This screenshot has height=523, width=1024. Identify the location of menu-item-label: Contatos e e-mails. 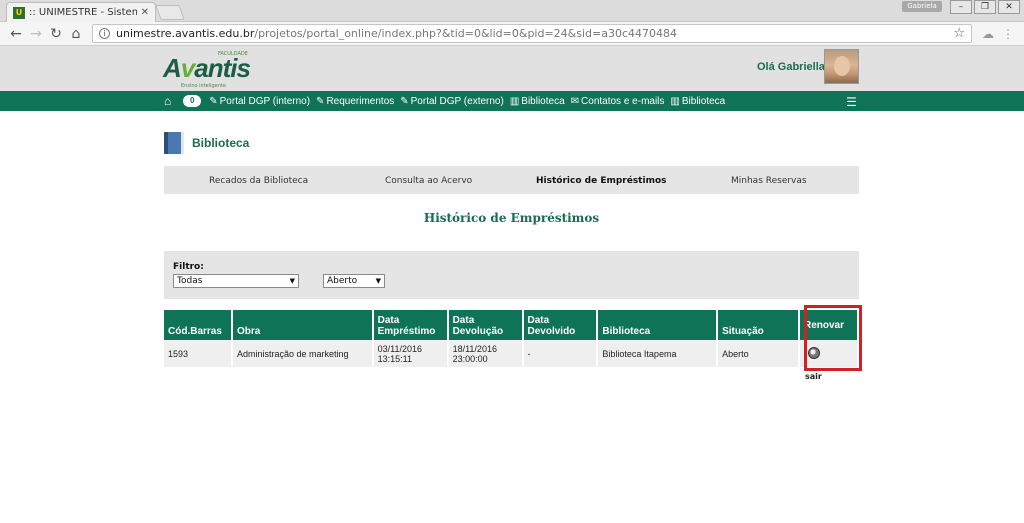
(623, 101).